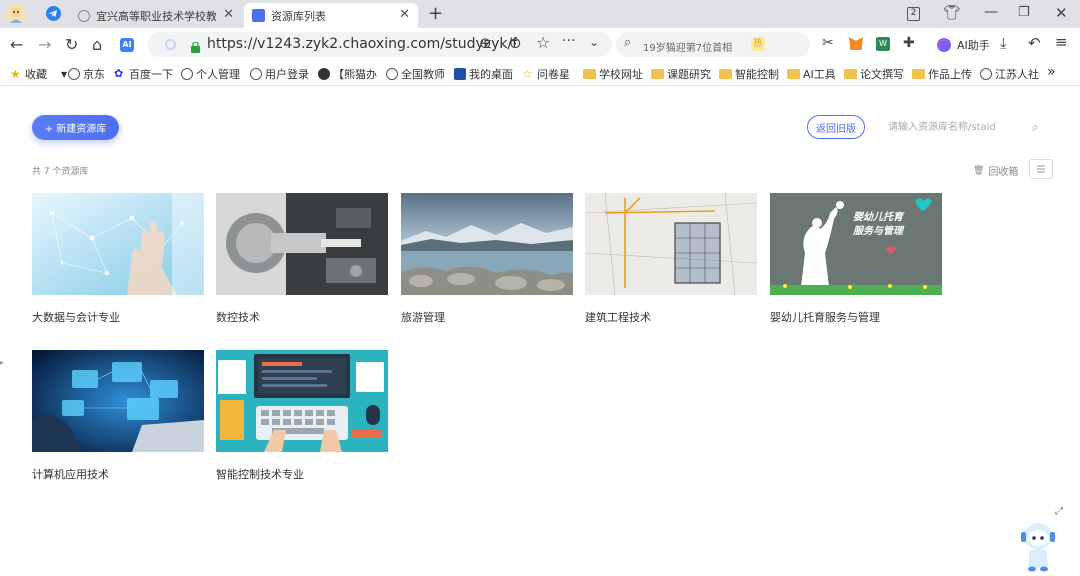 This screenshot has width=1080, height=576. Describe the element at coordinates (86, 74) in the screenshot. I see `bookmark-item: 京东` at that location.